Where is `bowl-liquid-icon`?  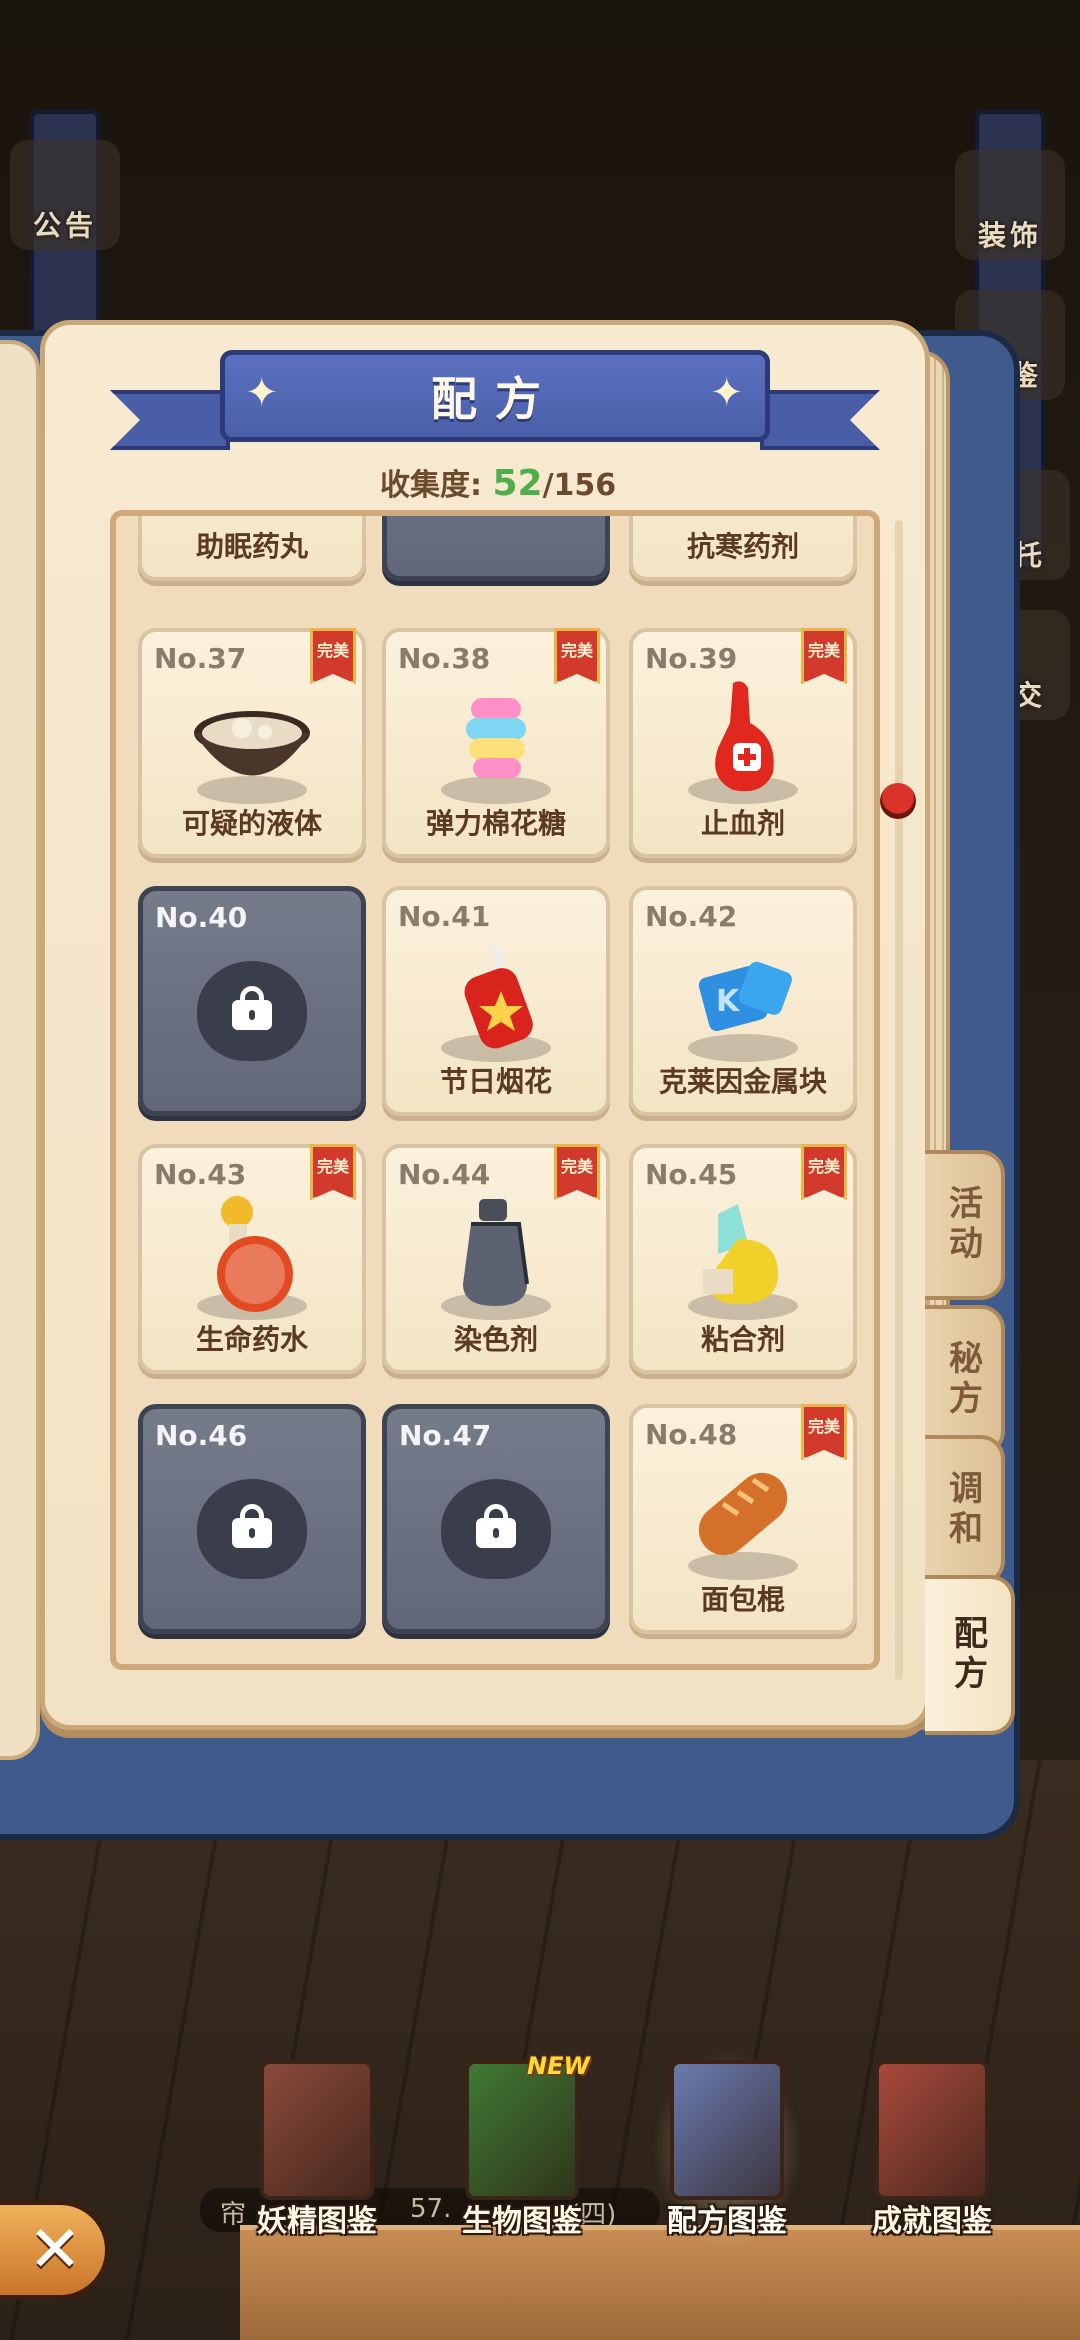
bowl-liquid-icon is located at coordinates (252, 743).